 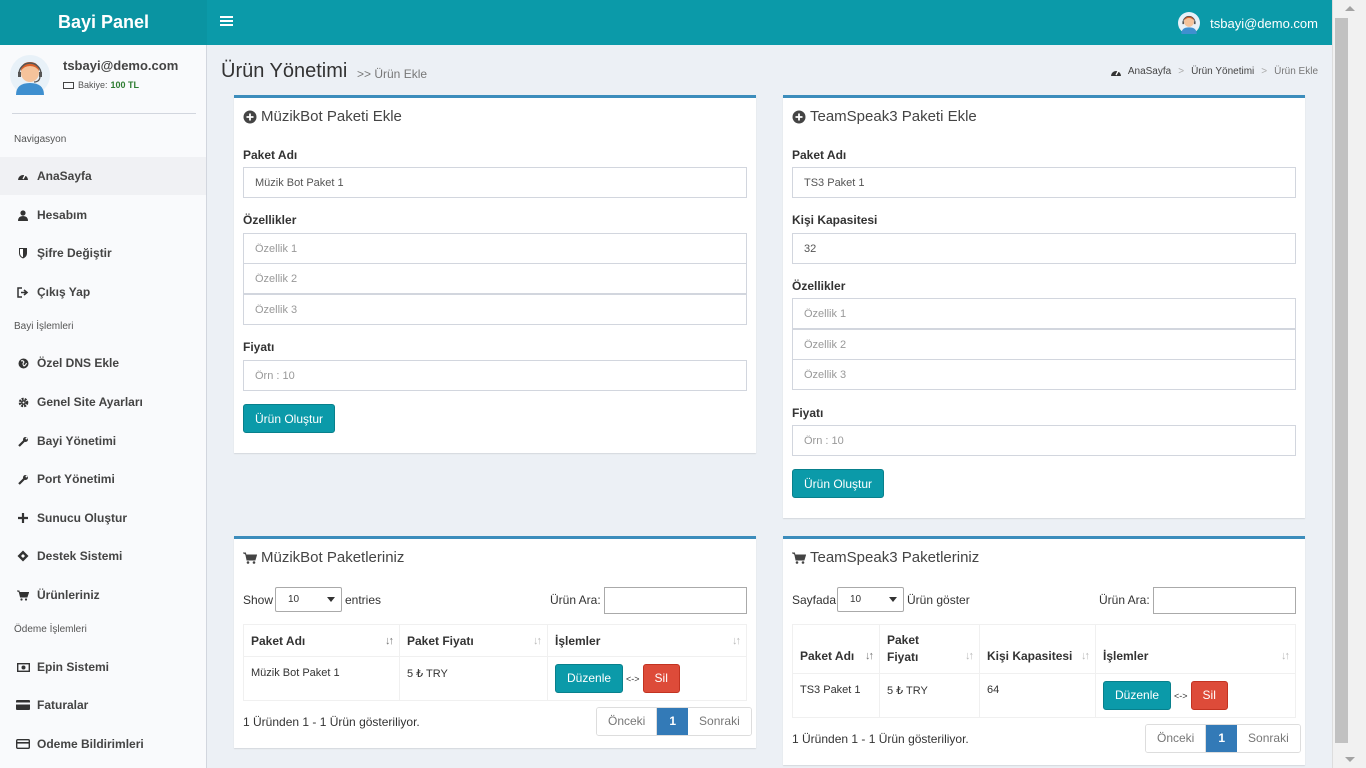 What do you see at coordinates (870, 599) in the screenshot?
I see `ts3-entries-select: 10` at bounding box center [870, 599].